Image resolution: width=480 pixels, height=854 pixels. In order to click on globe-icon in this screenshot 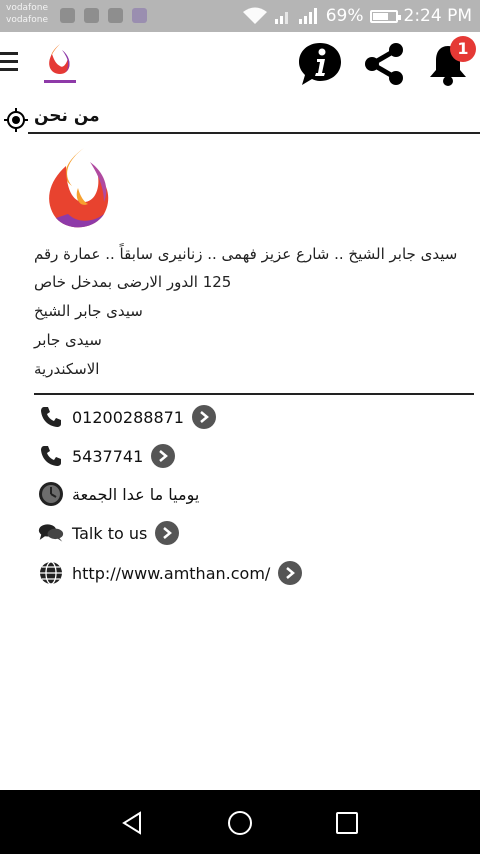, I will do `click(51, 573)`.